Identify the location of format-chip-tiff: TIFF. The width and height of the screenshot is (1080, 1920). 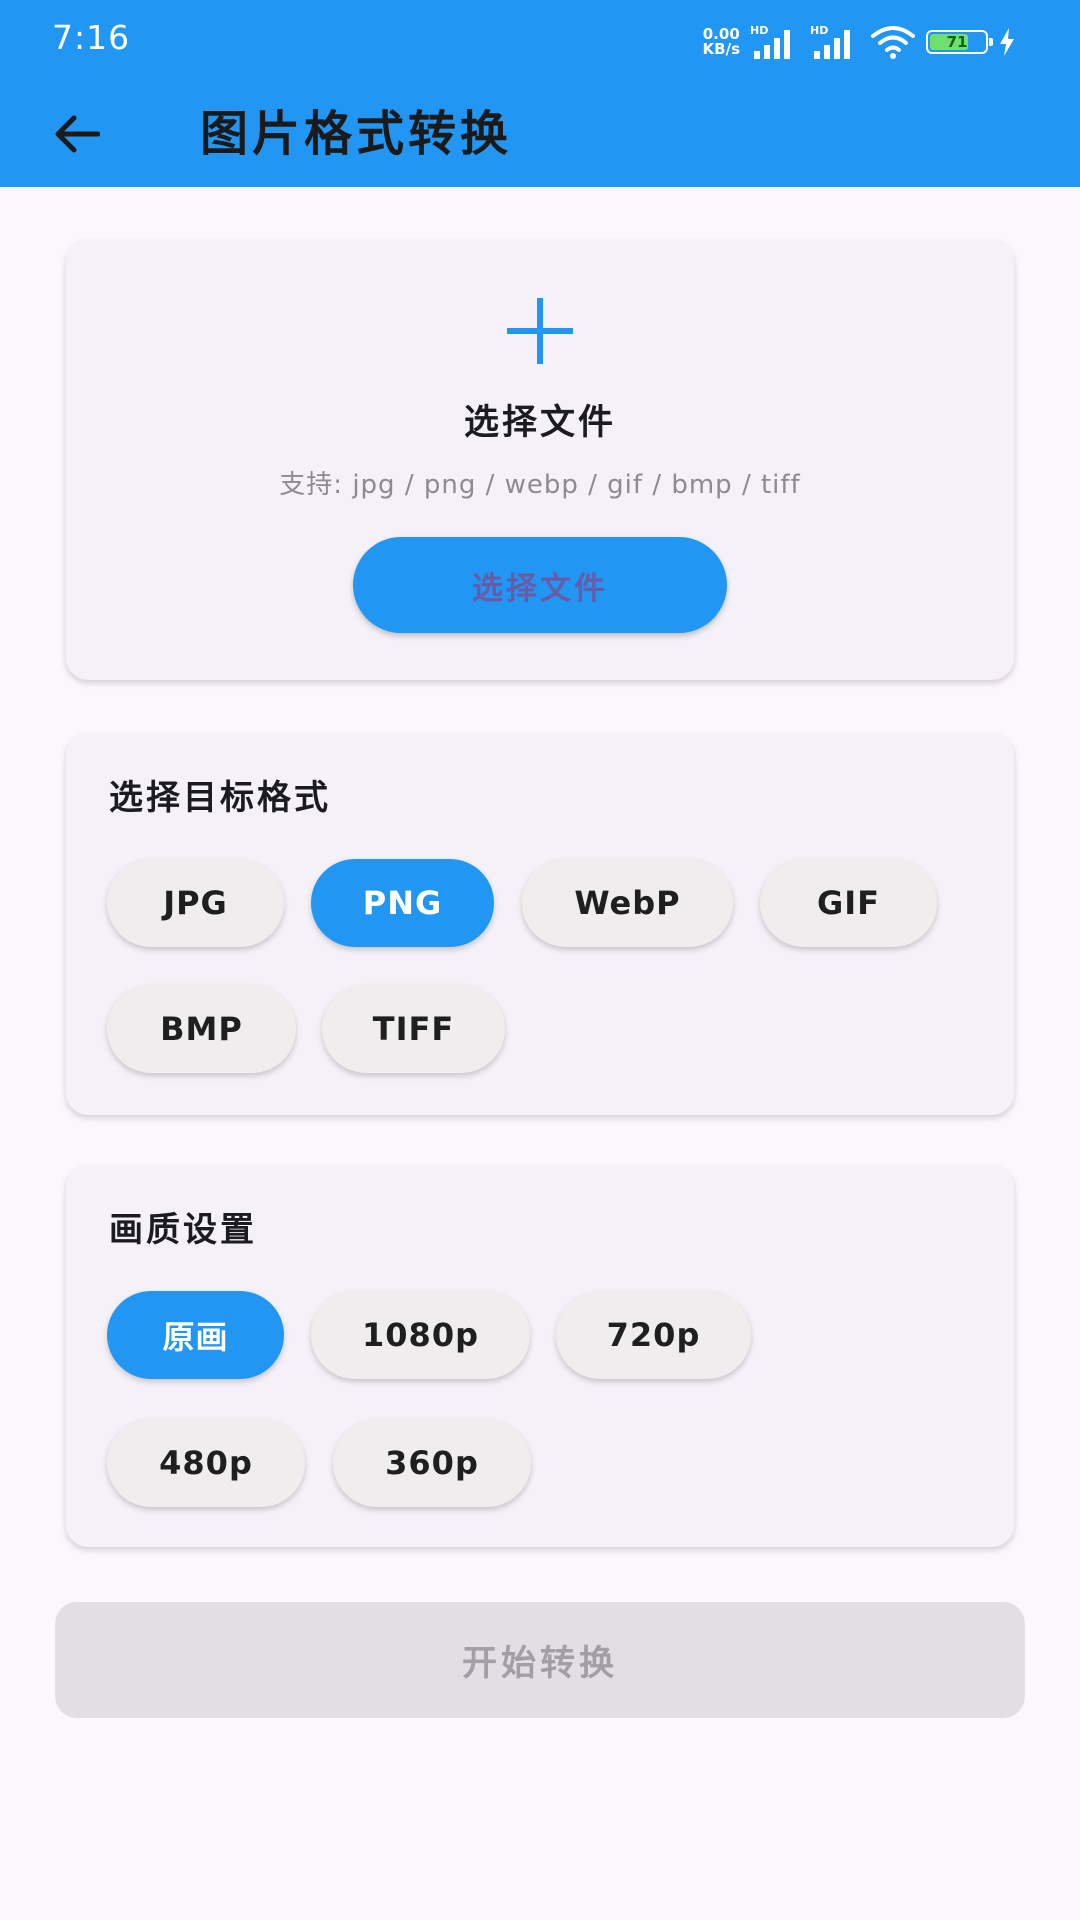
(413, 1029).